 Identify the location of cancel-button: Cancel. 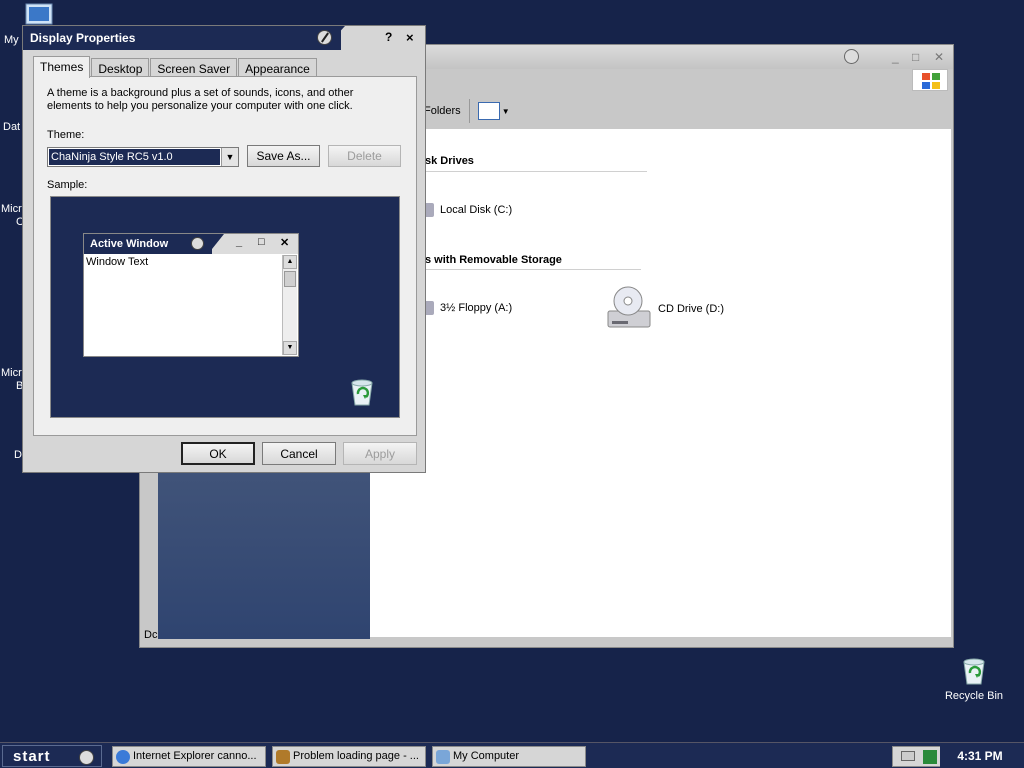
(299, 453).